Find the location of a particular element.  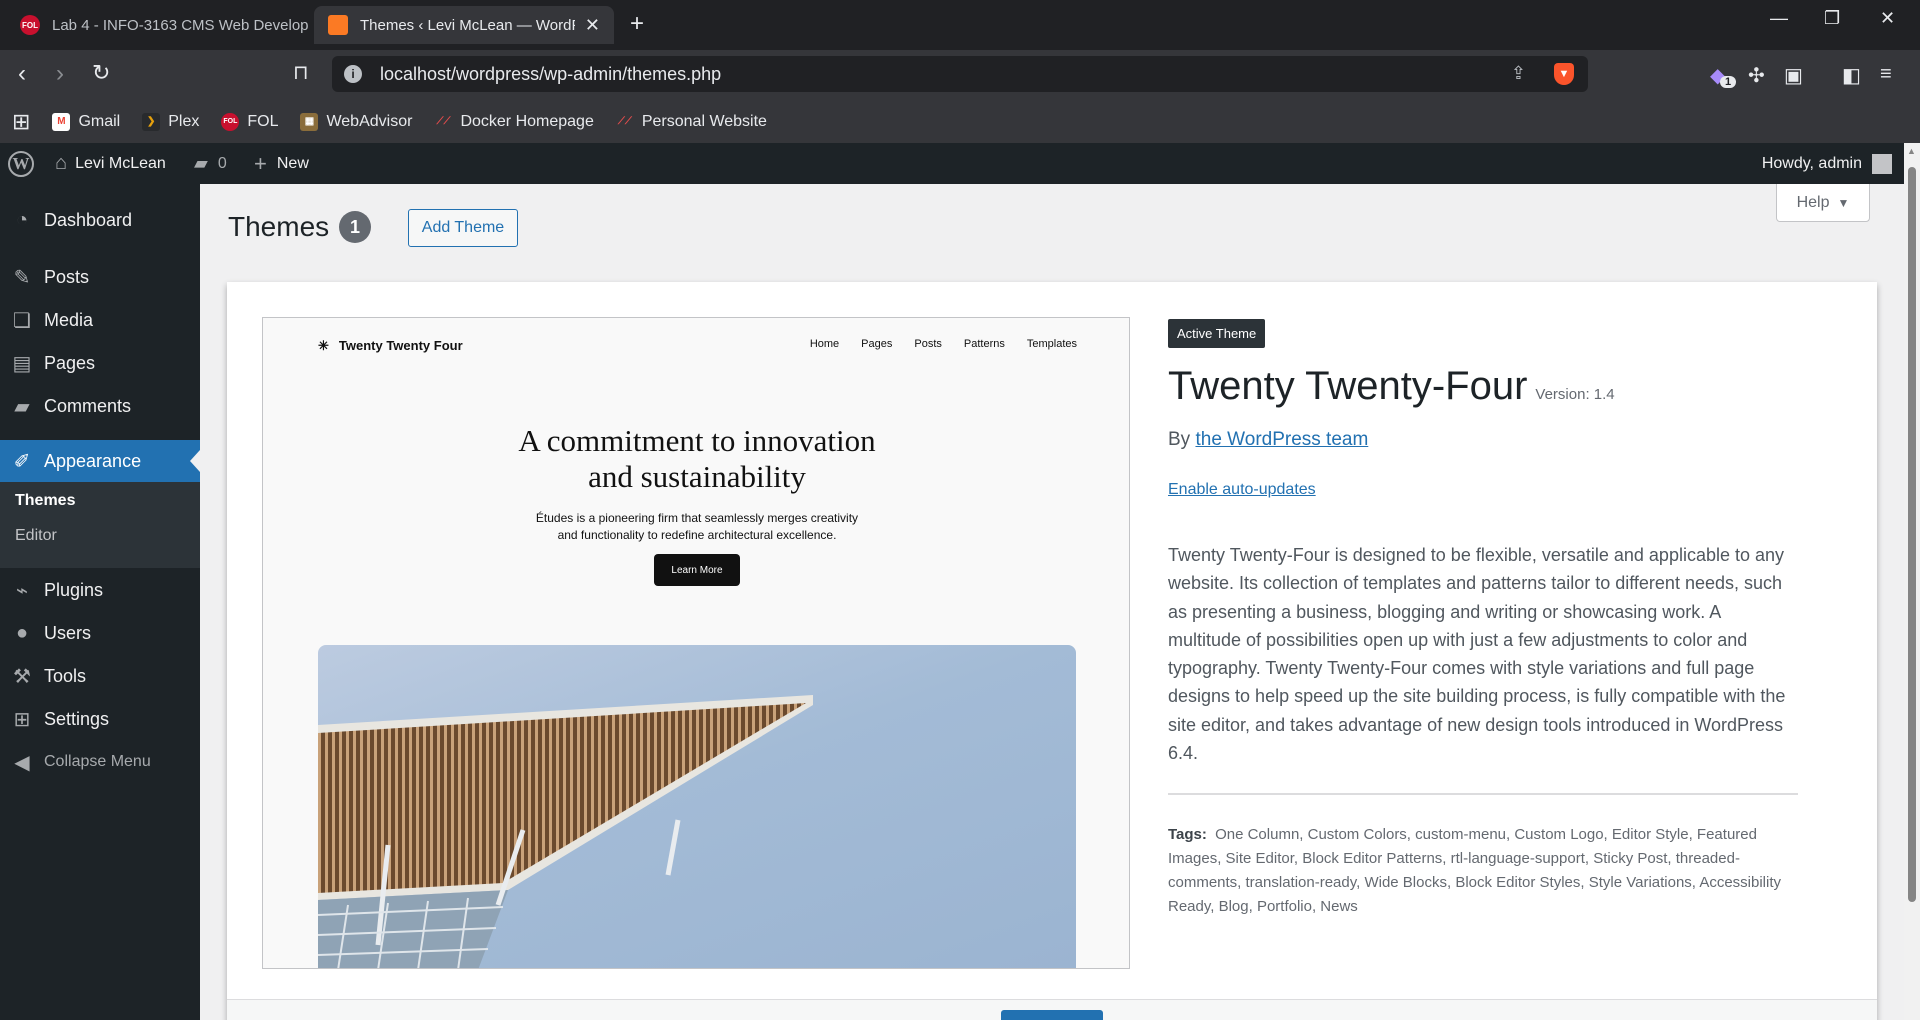

menu-icon: ≡ is located at coordinates (1886, 74).